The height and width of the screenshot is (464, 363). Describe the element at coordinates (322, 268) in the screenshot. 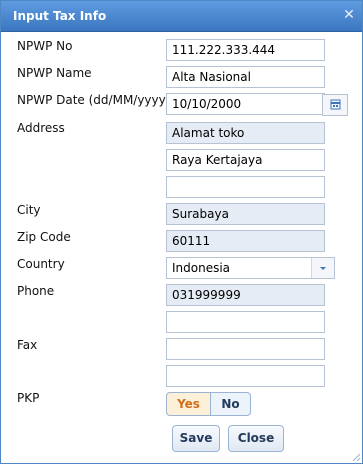

I see `chevron-down-icon` at that location.